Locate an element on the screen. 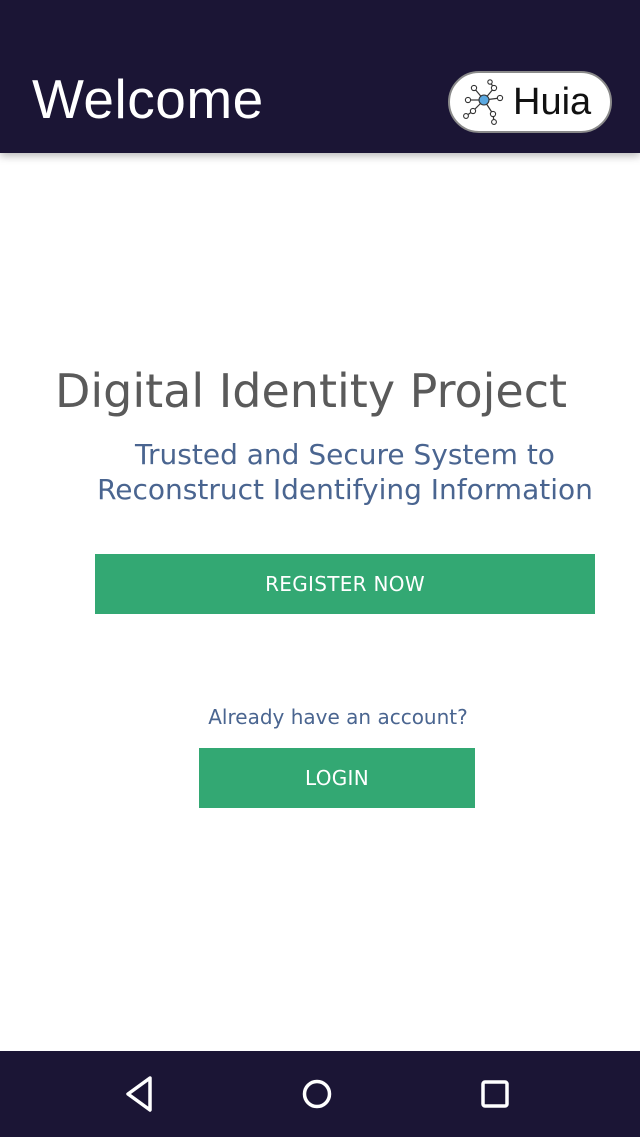 This screenshot has width=640, height=1137. network-logo-icon is located at coordinates (483, 102).